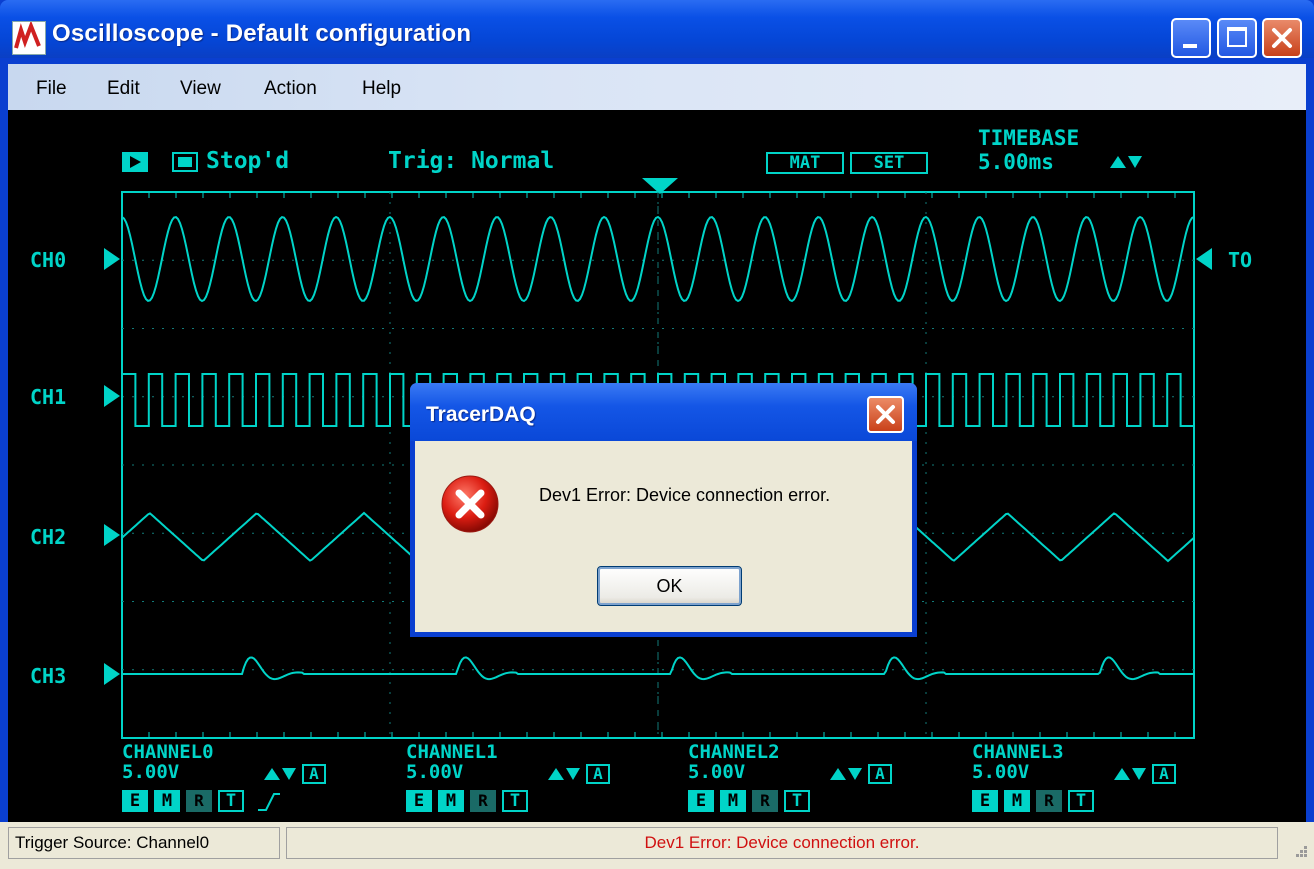 Image resolution: width=1314 pixels, height=869 pixels. I want to click on ch0-trace, so click(658, 259).